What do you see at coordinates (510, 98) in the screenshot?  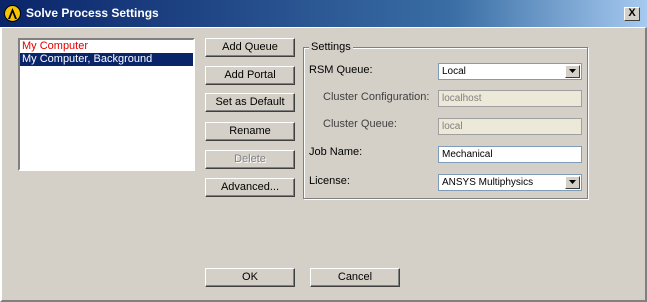 I see `cluster-configuration-field: localhost` at bounding box center [510, 98].